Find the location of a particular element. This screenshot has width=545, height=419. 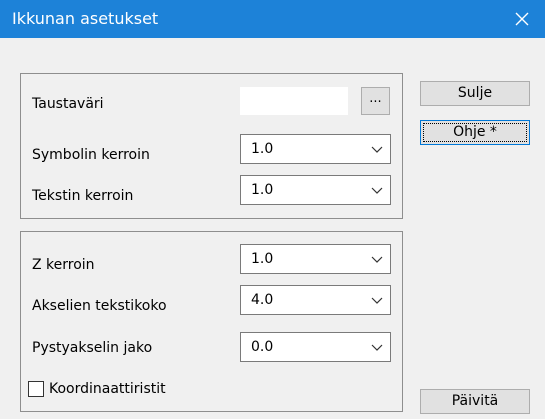

help-button-label: Ohje * is located at coordinates (475, 132).